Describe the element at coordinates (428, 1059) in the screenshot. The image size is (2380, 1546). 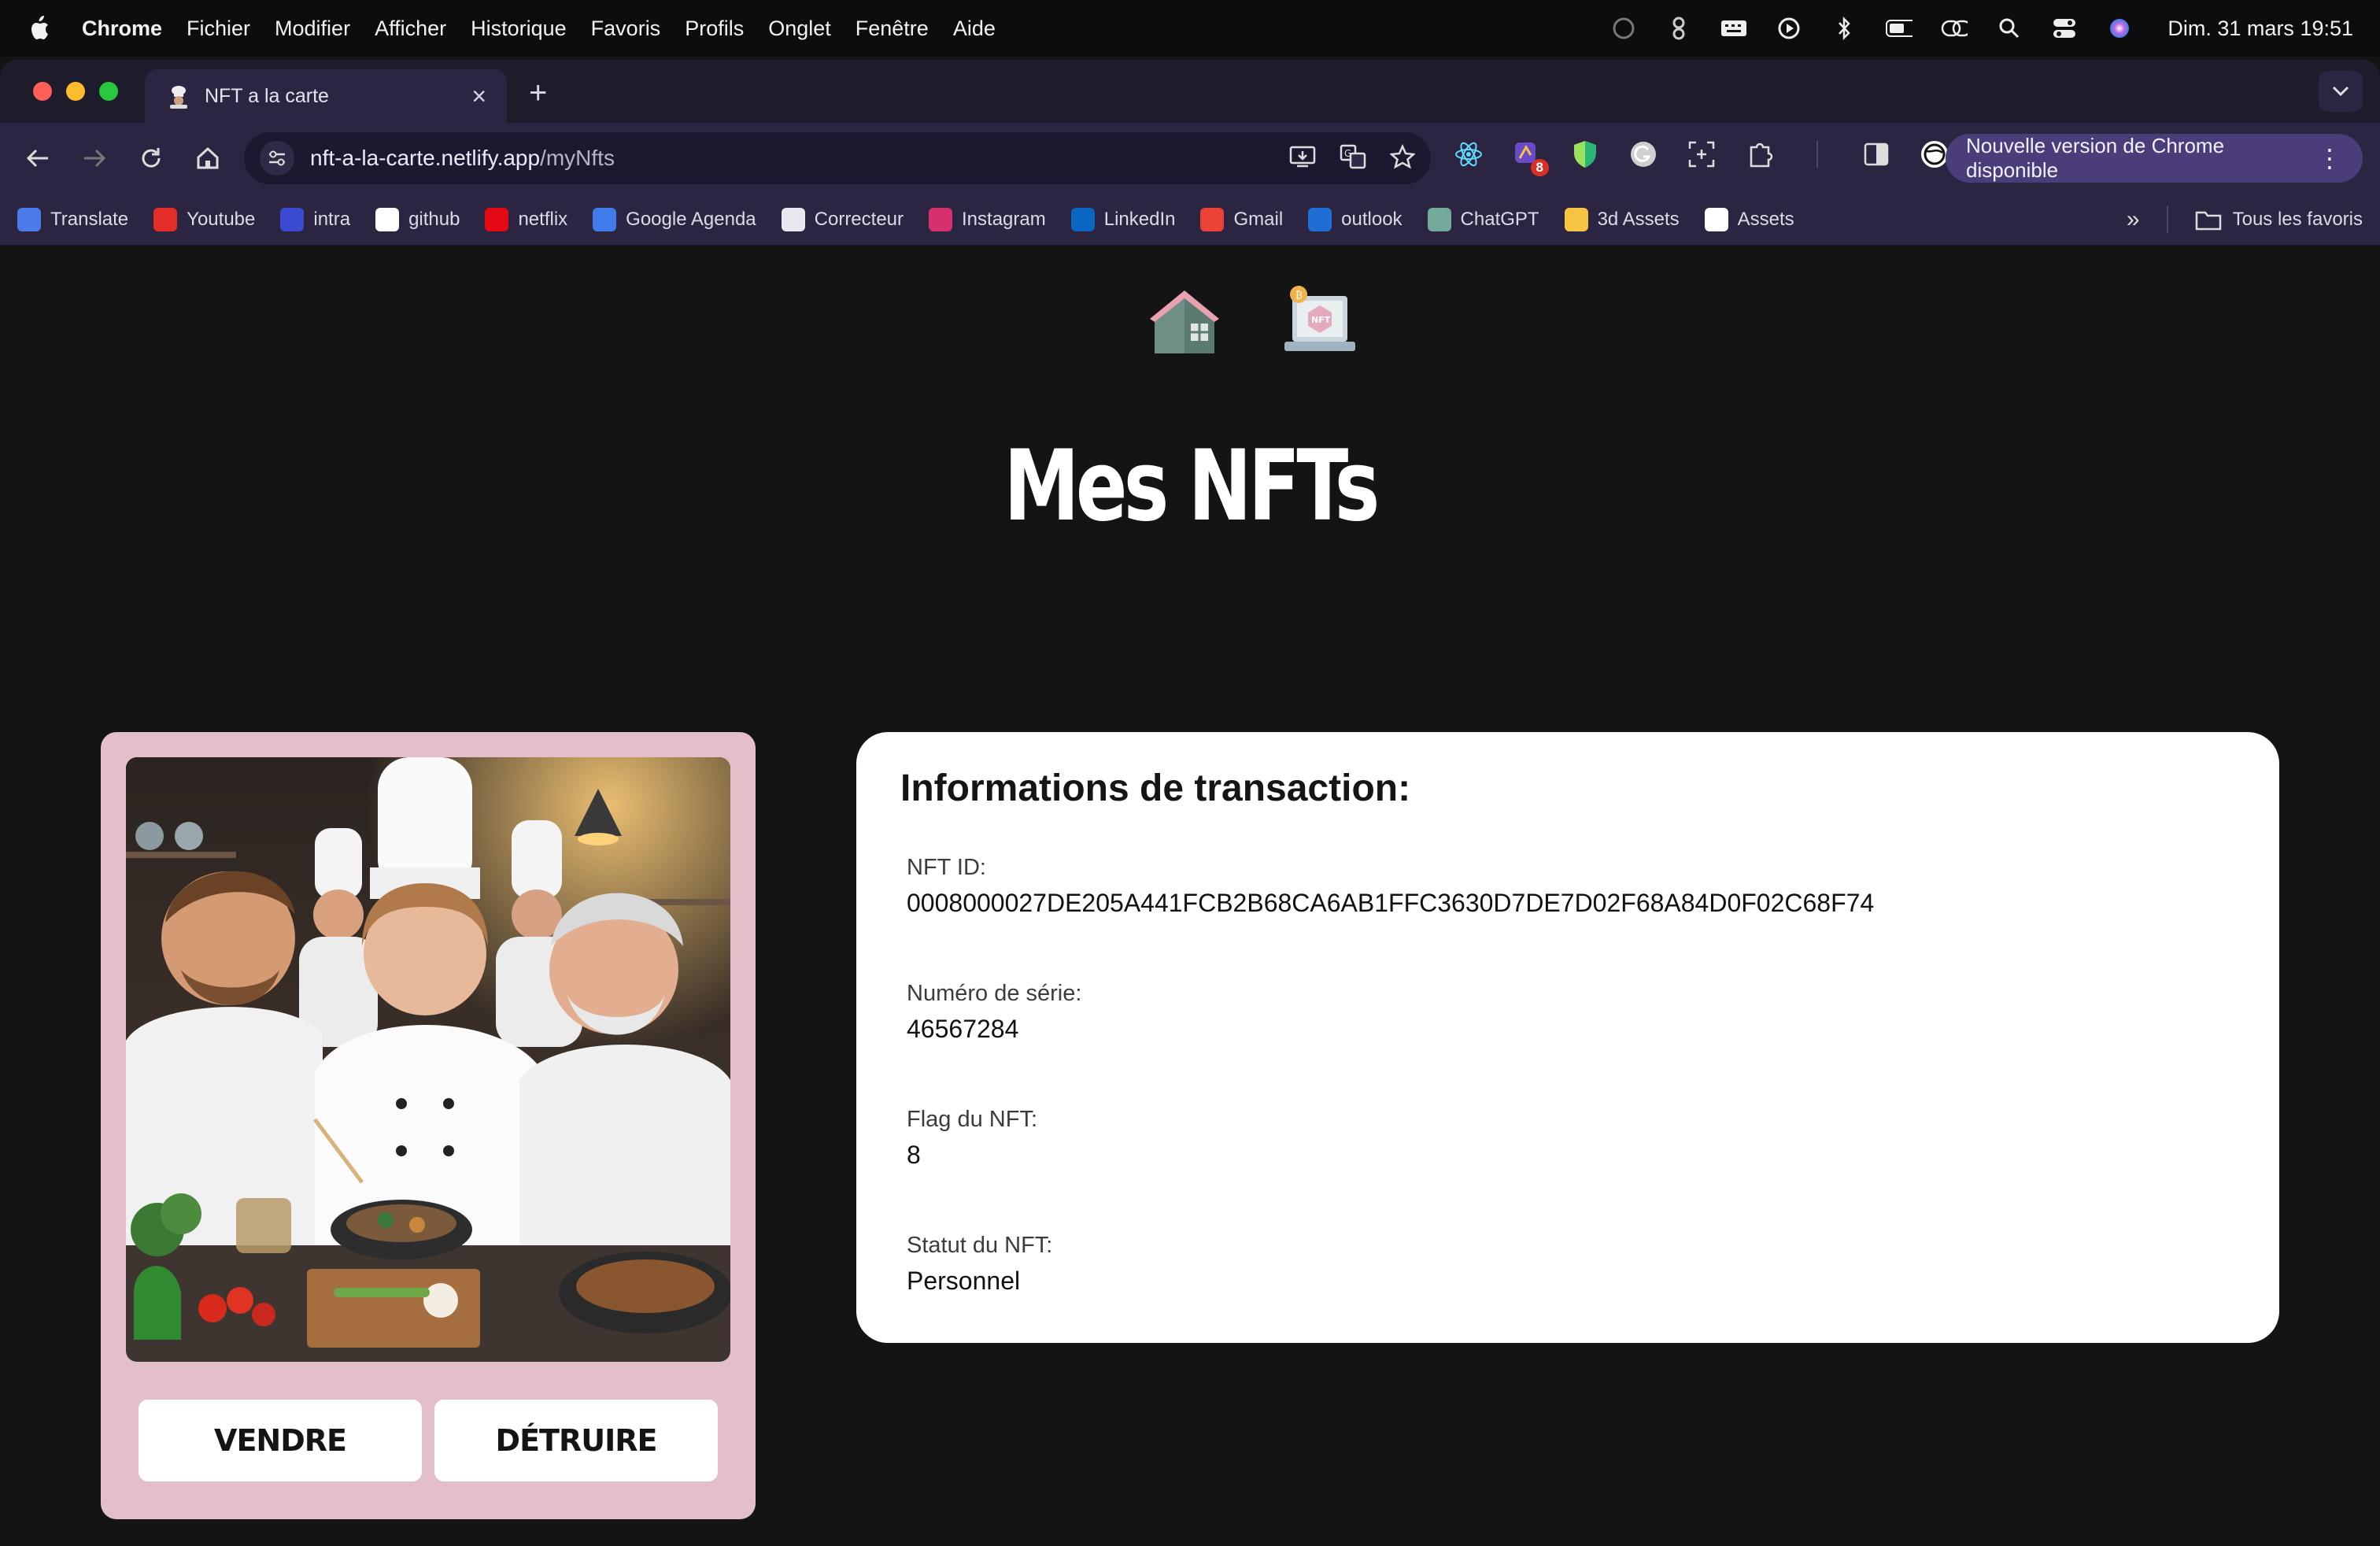
I see `nft-image-chefs` at that location.